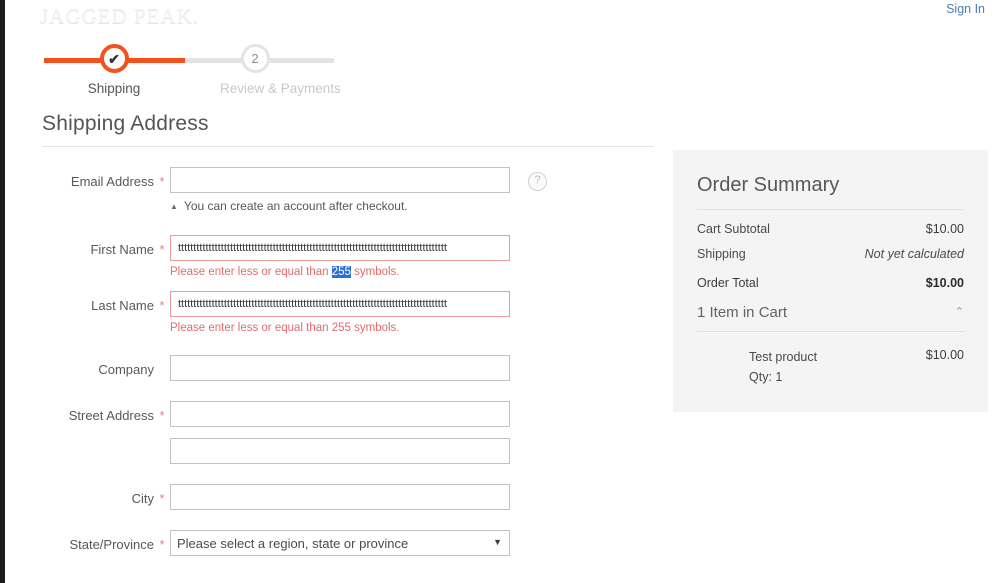  What do you see at coordinates (119, 16) in the screenshot?
I see `site-logo: JAGGED PEAK.` at bounding box center [119, 16].